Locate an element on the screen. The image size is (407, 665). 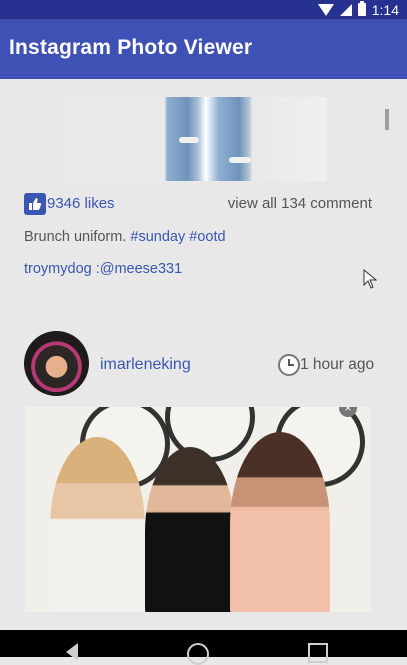
caption-text: Brunch uniform. is located at coordinates (75, 237).